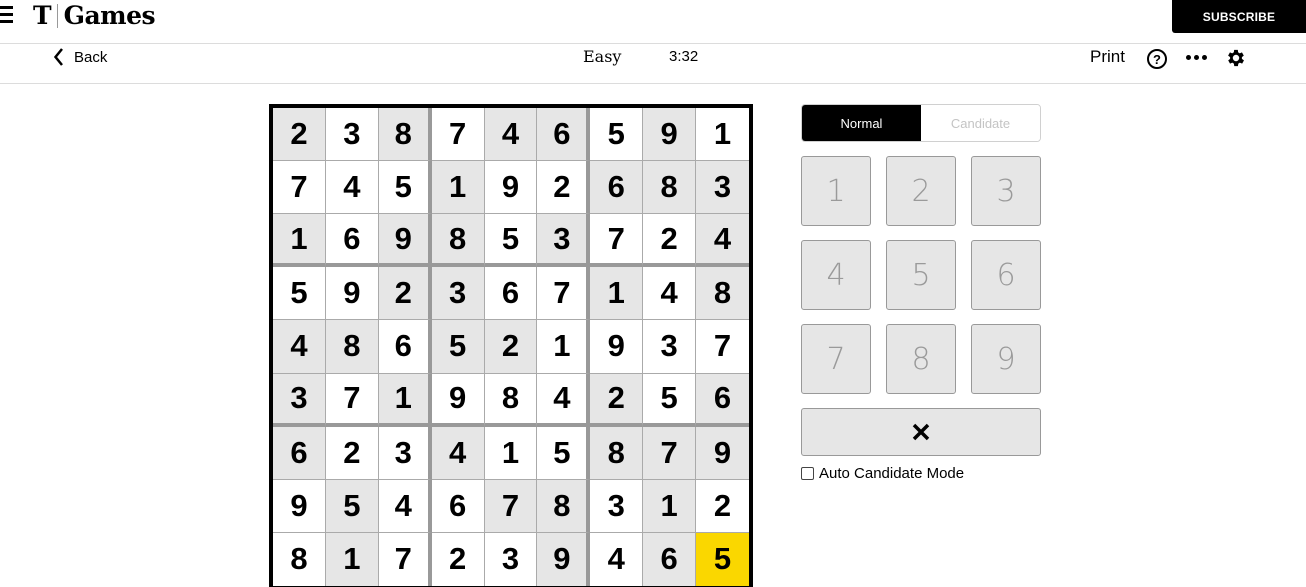  I want to click on timer: 3:32, so click(683, 56).